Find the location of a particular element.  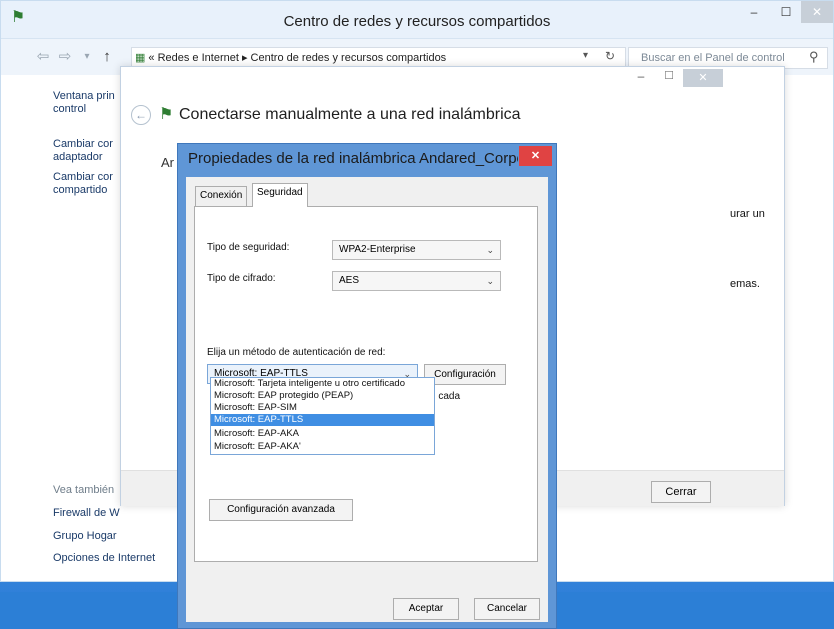

auth-option-eap-ttls: Microsoft: EAP-TTLS is located at coordinates (322, 420).